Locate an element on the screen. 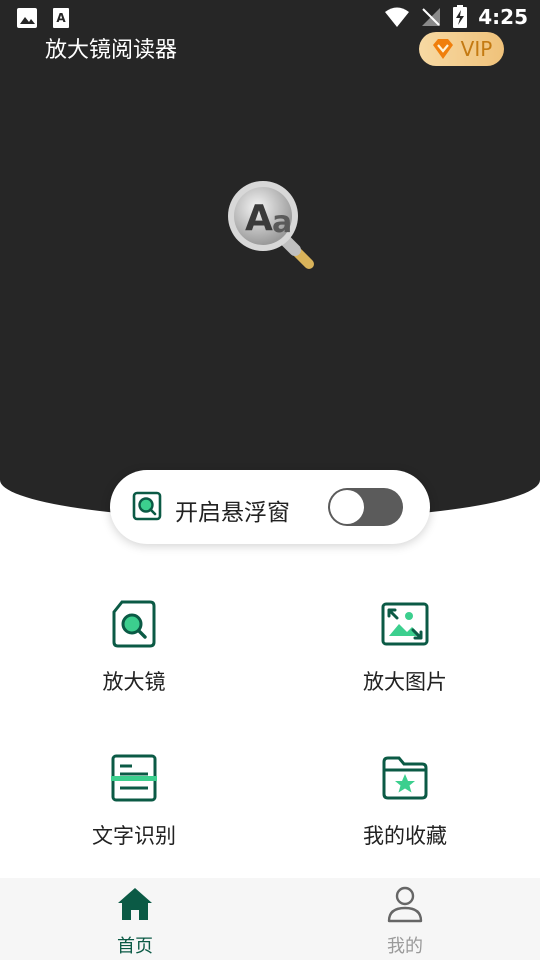  feature-label-favorites: 我的收藏 is located at coordinates (405, 836).